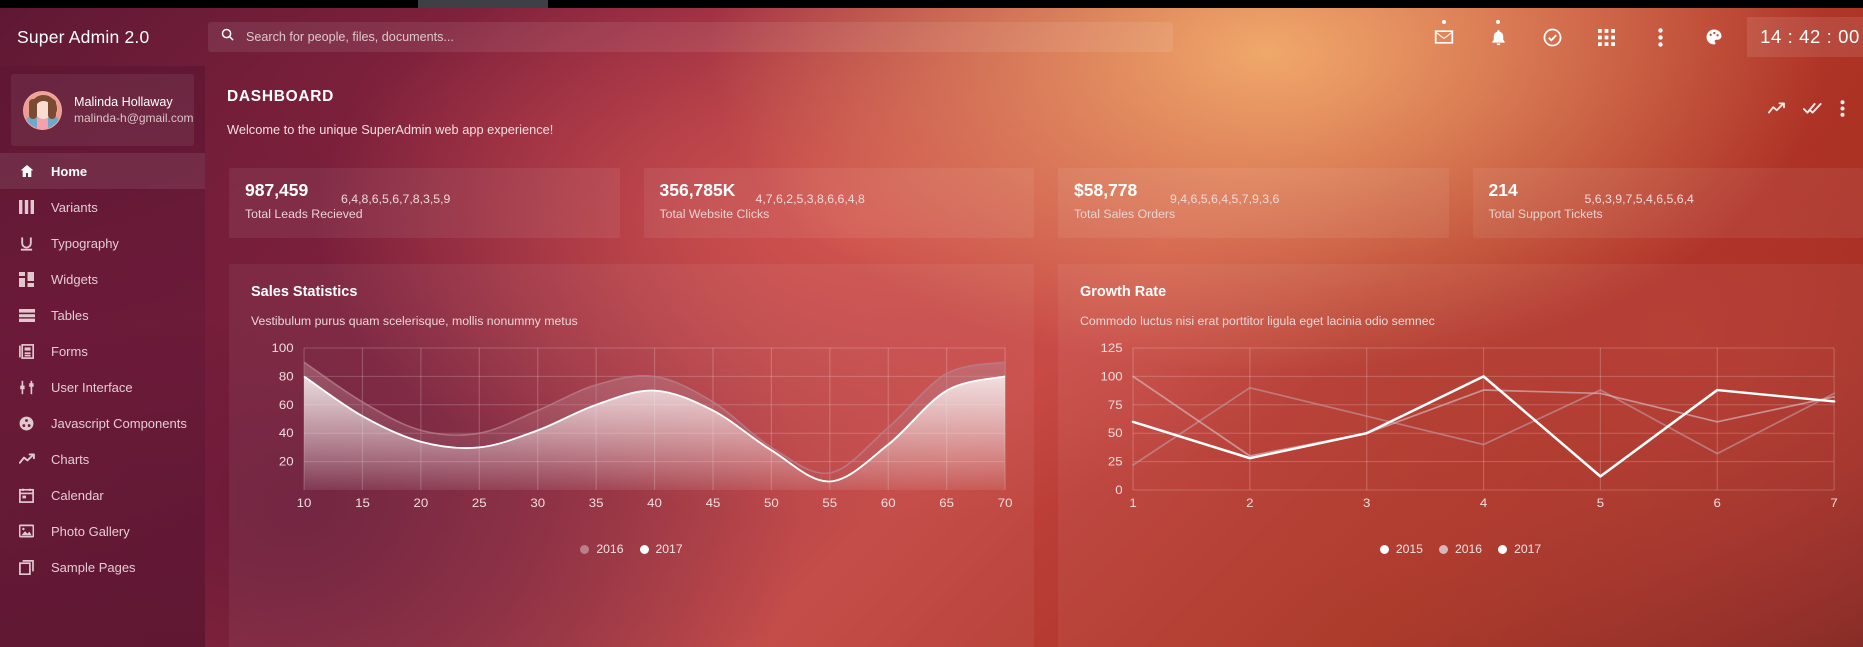 The image size is (1863, 647). I want to click on sidebar-item-tables: Tables, so click(102, 315).